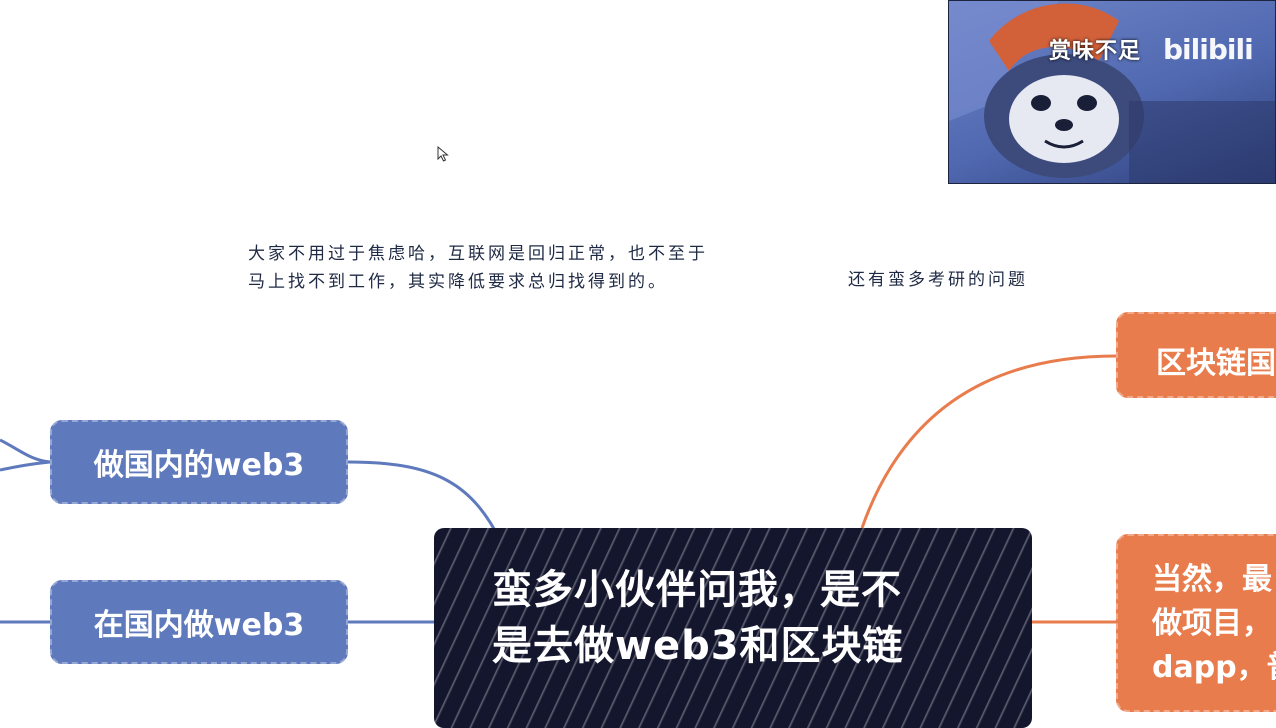 The width and height of the screenshot is (1276, 728). Describe the element at coordinates (698, 646) in the screenshot. I see `central-topic-line-2: 是去做web3和区块链` at that location.